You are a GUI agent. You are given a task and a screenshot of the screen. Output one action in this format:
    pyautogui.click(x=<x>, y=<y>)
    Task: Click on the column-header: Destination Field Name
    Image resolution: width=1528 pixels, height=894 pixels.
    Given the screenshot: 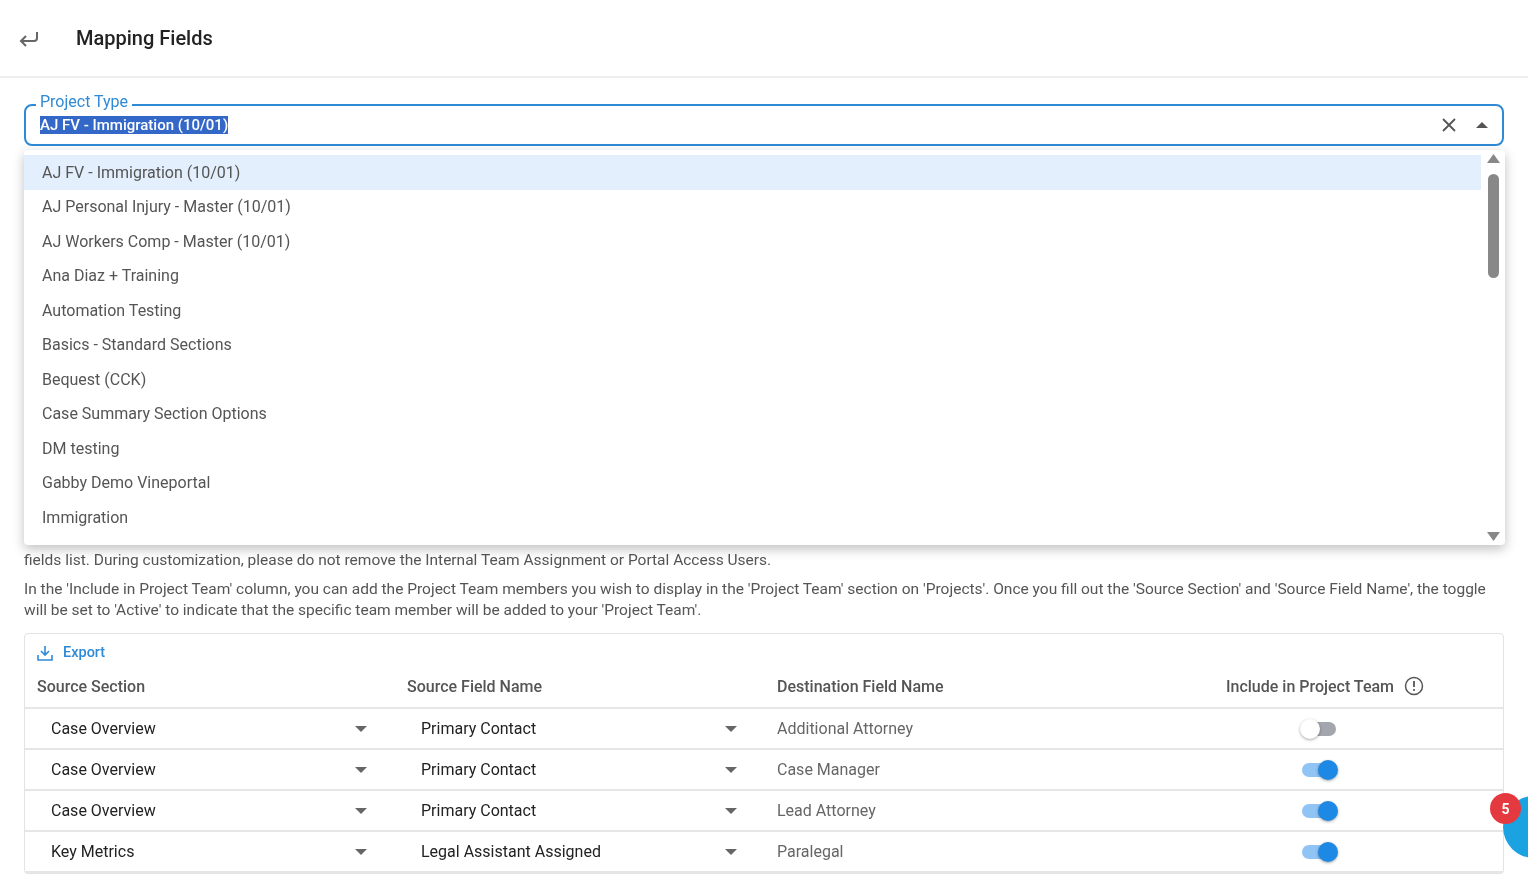 What is the action you would take?
    pyautogui.click(x=860, y=686)
    